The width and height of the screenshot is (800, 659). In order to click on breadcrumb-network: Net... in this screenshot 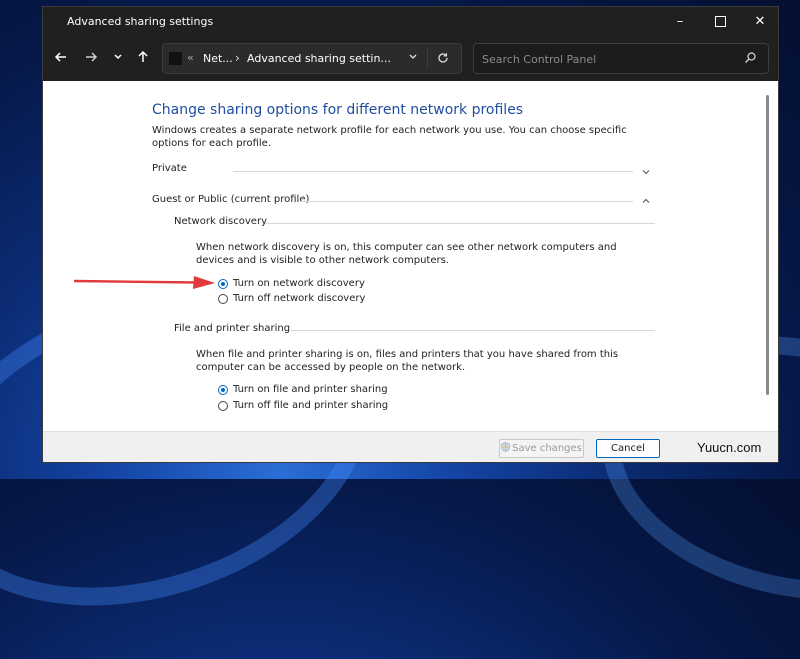, I will do `click(218, 58)`.